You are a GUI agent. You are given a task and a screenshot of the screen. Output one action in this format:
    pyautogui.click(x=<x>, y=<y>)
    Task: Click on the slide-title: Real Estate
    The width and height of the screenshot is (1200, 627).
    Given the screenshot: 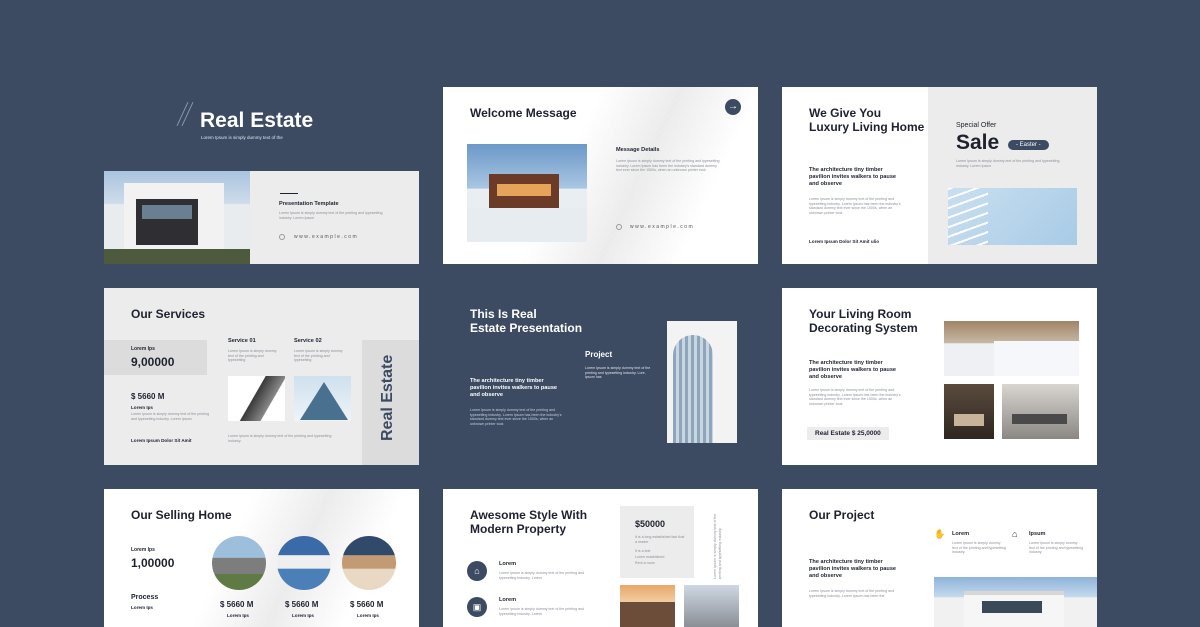 What is the action you would take?
    pyautogui.click(x=257, y=120)
    